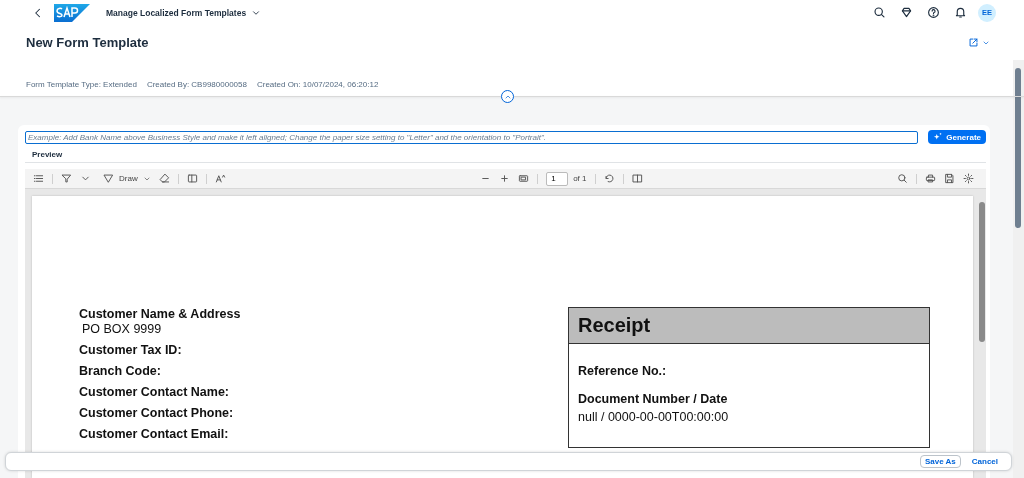  What do you see at coordinates (930, 178) in the screenshot?
I see `print-icon` at bounding box center [930, 178].